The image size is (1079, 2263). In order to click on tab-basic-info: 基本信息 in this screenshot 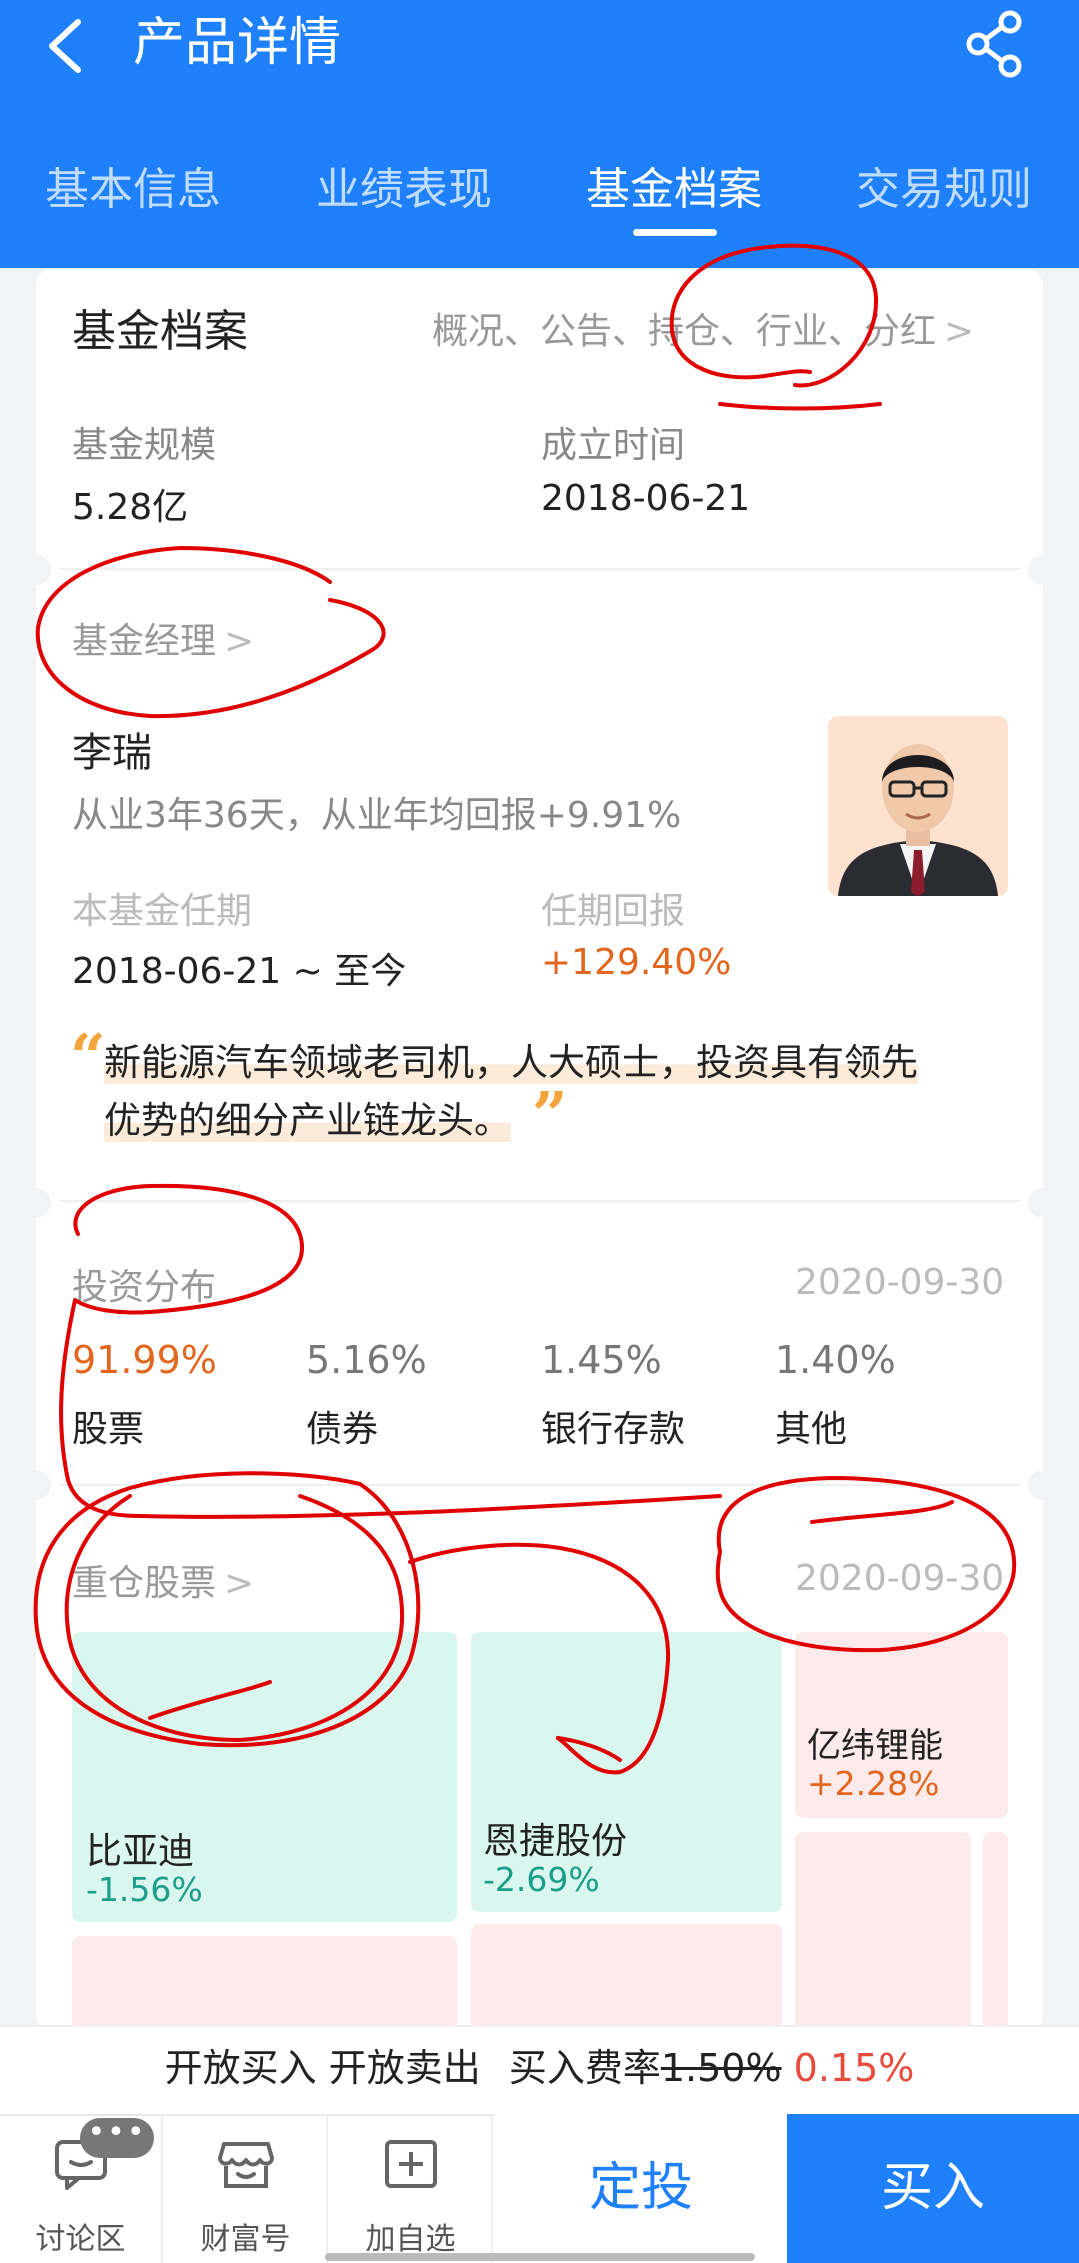, I will do `click(133, 190)`.